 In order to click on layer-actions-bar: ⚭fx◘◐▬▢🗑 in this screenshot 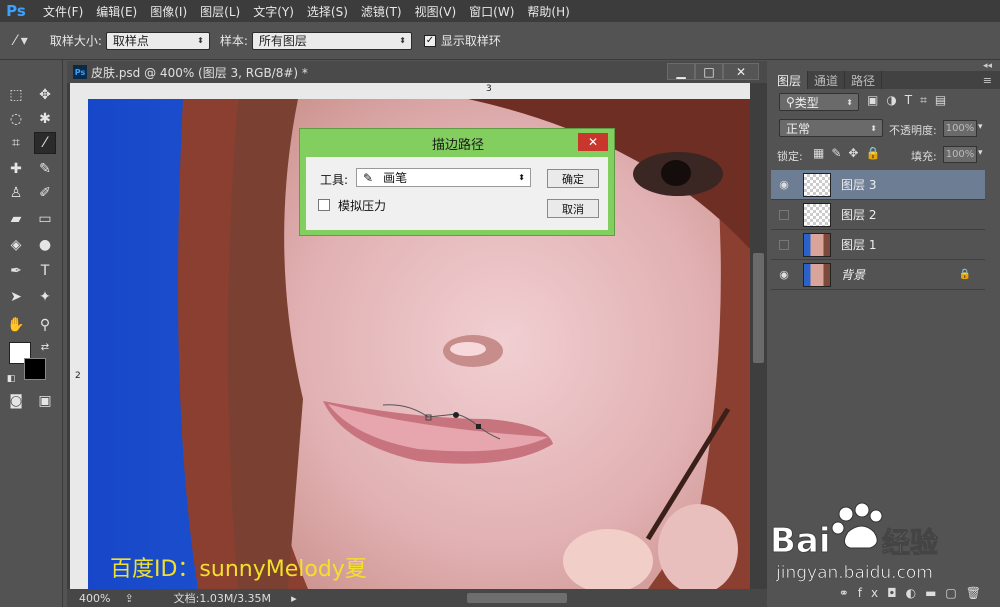, I will do `click(885, 593)`.